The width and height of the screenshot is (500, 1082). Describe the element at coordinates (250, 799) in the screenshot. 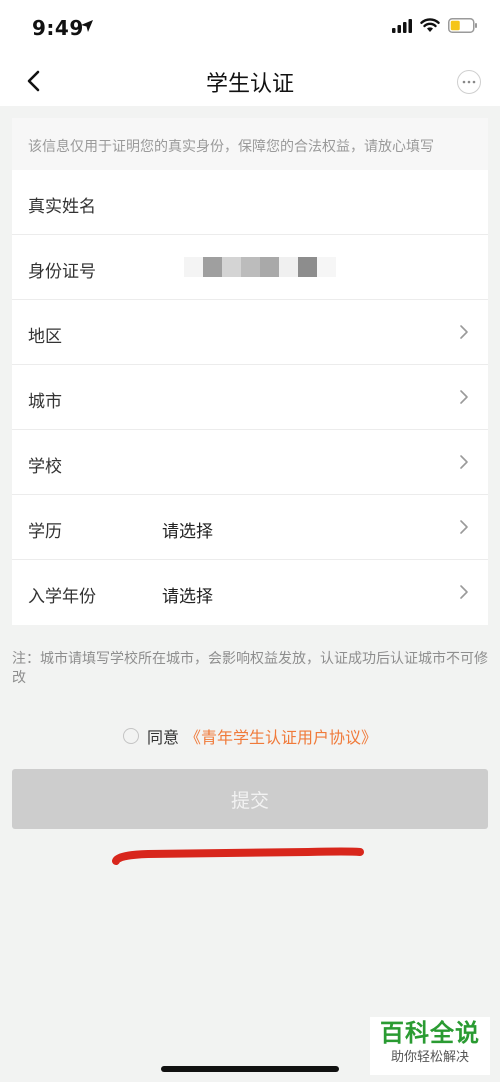

I see `submit-button: 提交` at that location.